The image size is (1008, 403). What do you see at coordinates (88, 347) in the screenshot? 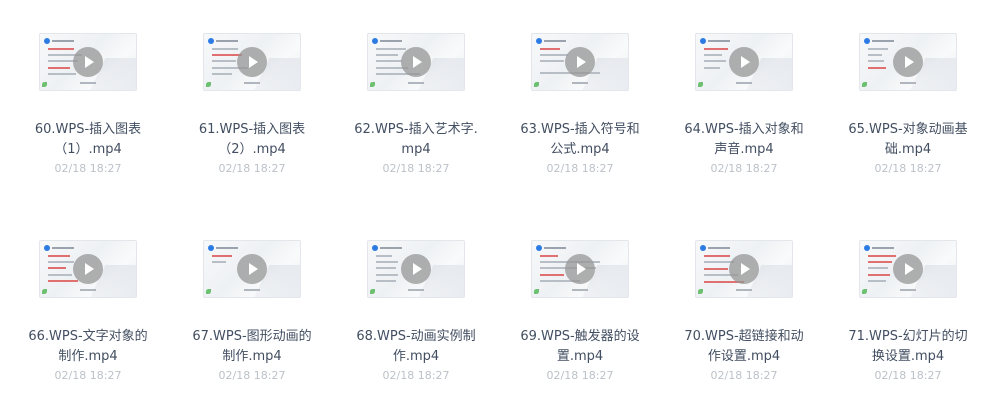
I see `file-name: 66.WPS-文字对象的制作.mp4` at bounding box center [88, 347].